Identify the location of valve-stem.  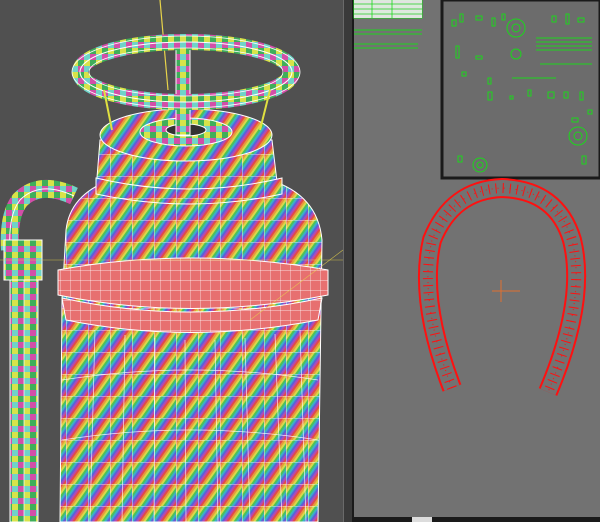
(183, 87).